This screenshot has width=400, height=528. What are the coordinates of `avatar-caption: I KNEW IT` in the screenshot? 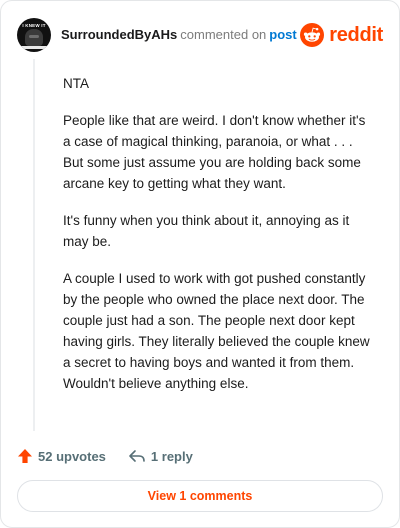 It's located at (34, 25).